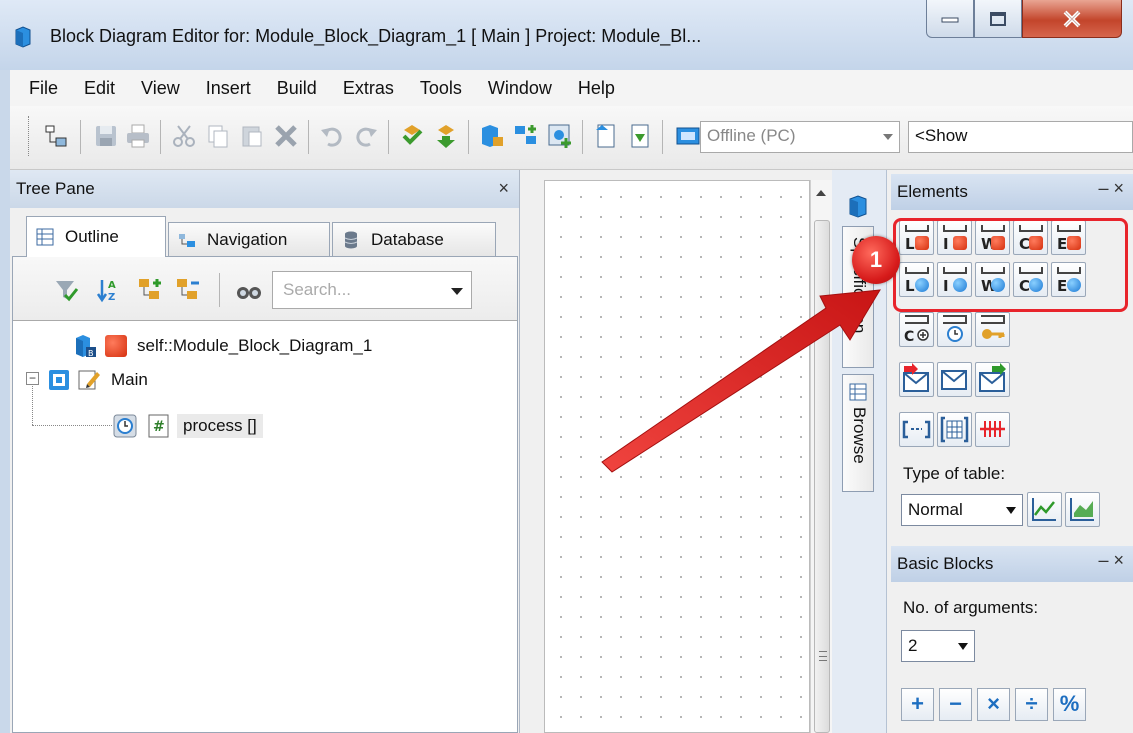 The height and width of the screenshot is (733, 1133). What do you see at coordinates (138, 136) in the screenshot?
I see `print-icon` at bounding box center [138, 136].